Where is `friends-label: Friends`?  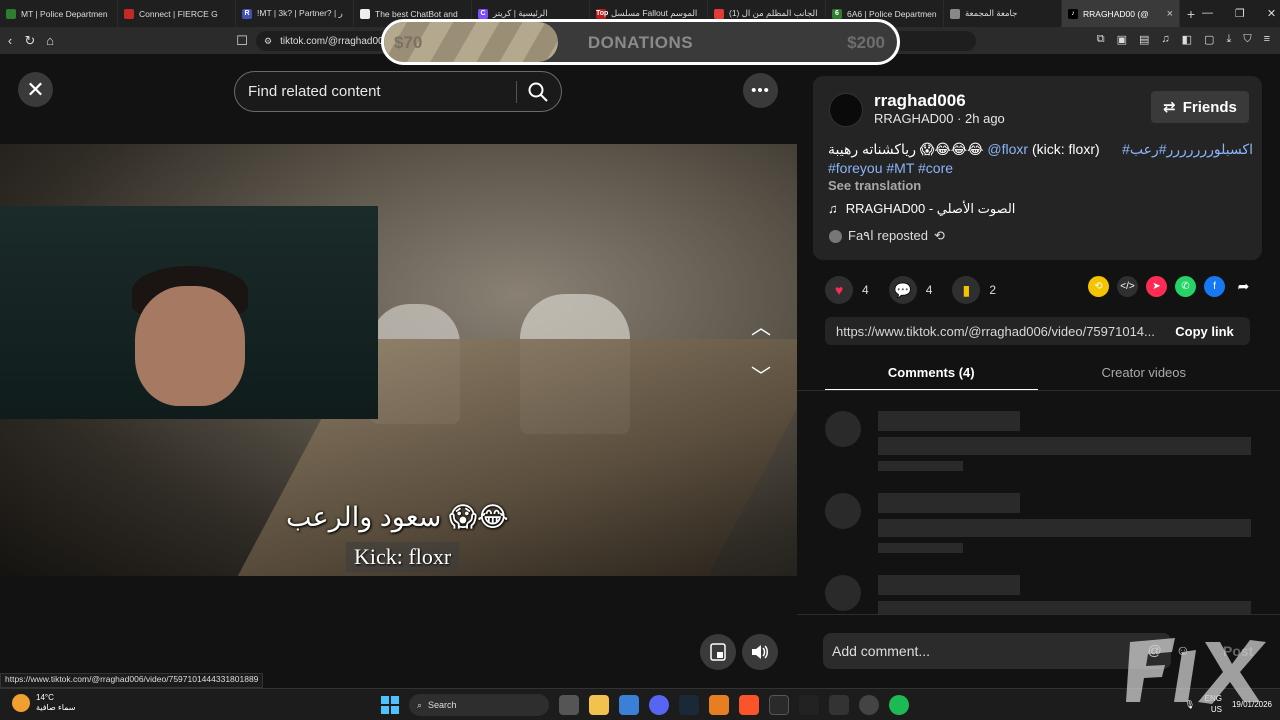
friends-label: Friends is located at coordinates (1209, 107).